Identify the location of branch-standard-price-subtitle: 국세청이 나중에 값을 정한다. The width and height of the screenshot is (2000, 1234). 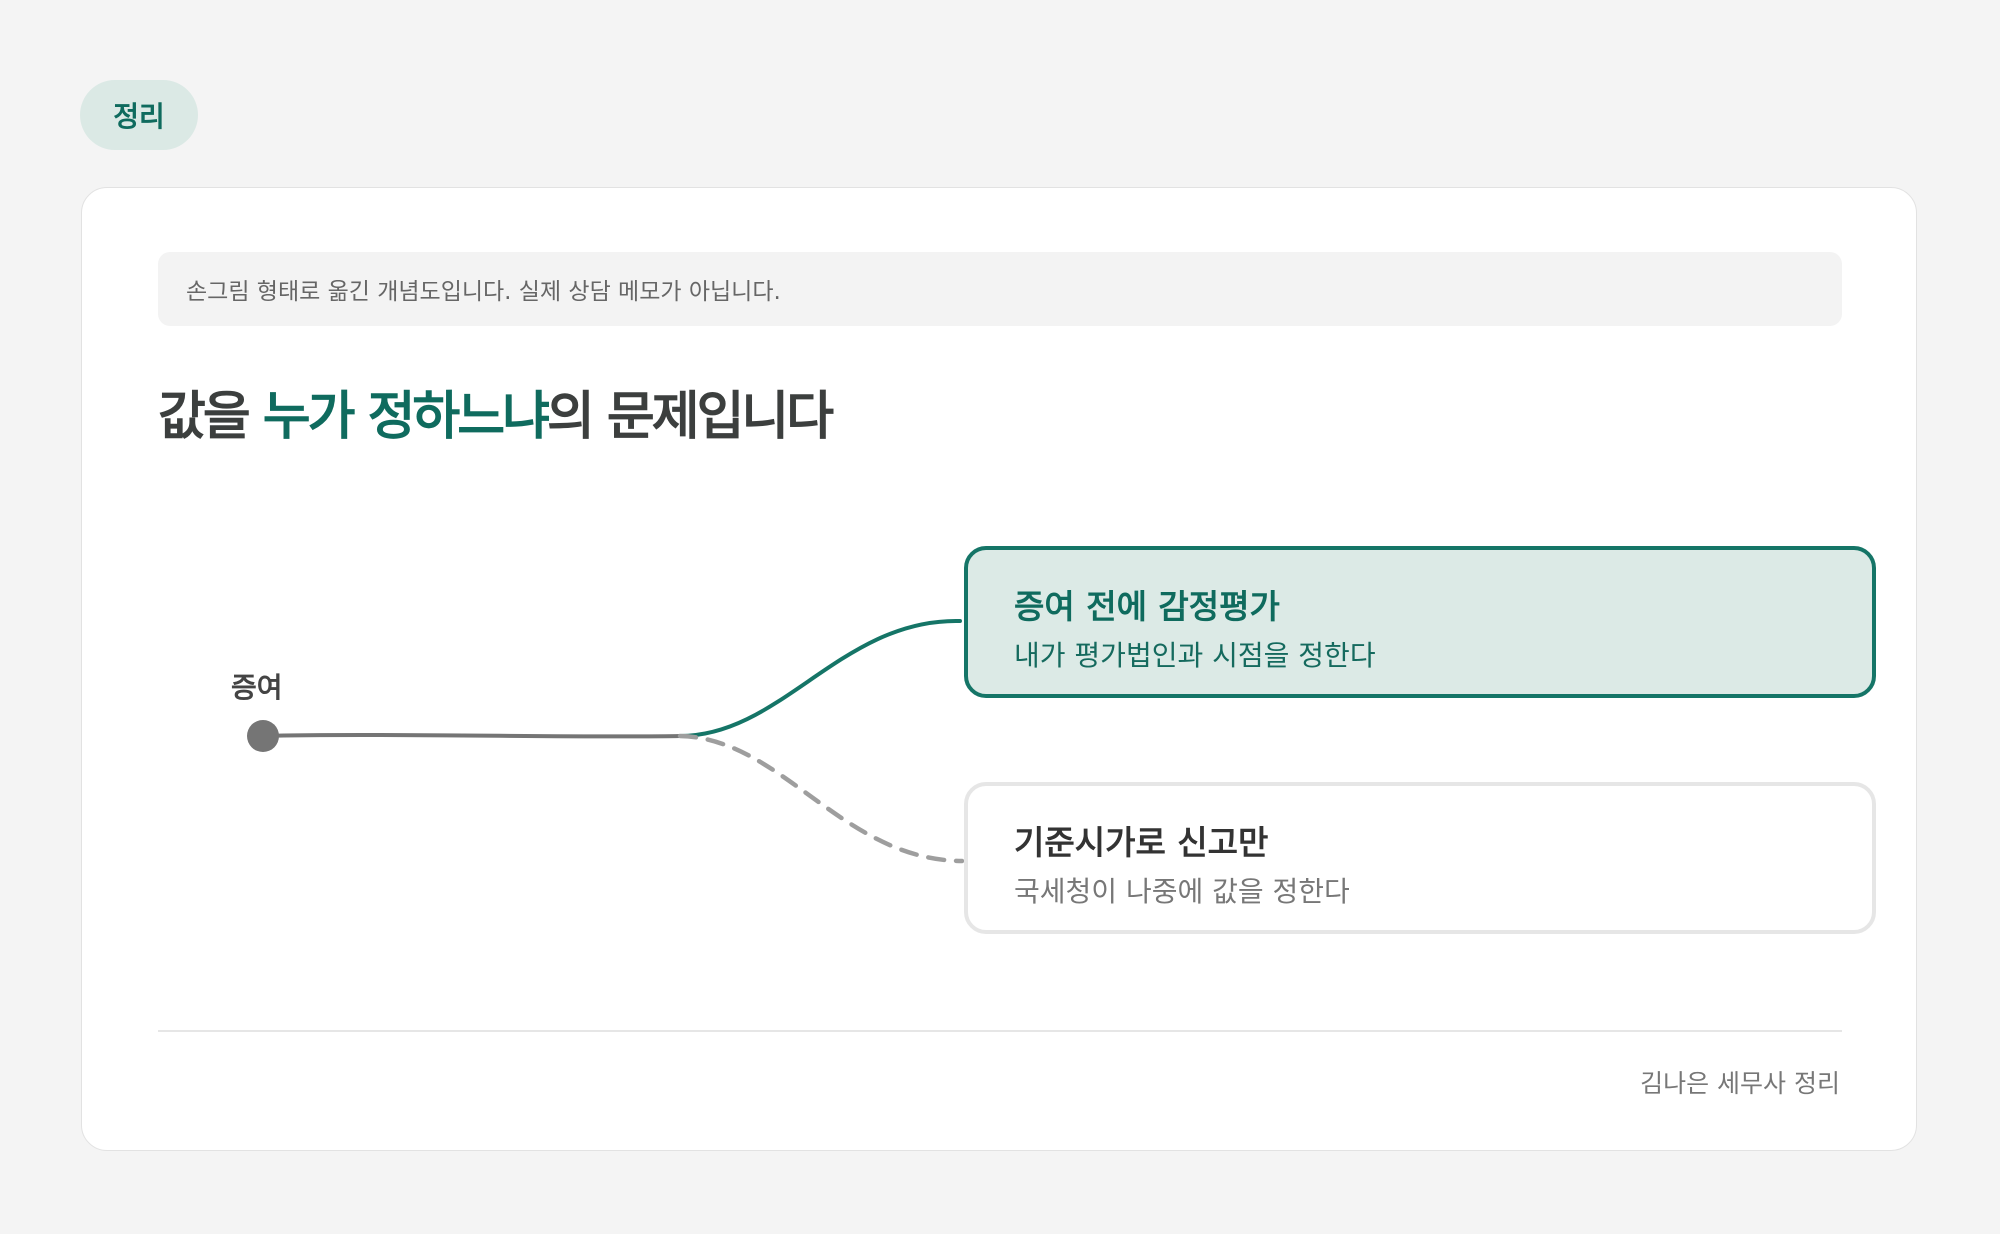
(1182, 891).